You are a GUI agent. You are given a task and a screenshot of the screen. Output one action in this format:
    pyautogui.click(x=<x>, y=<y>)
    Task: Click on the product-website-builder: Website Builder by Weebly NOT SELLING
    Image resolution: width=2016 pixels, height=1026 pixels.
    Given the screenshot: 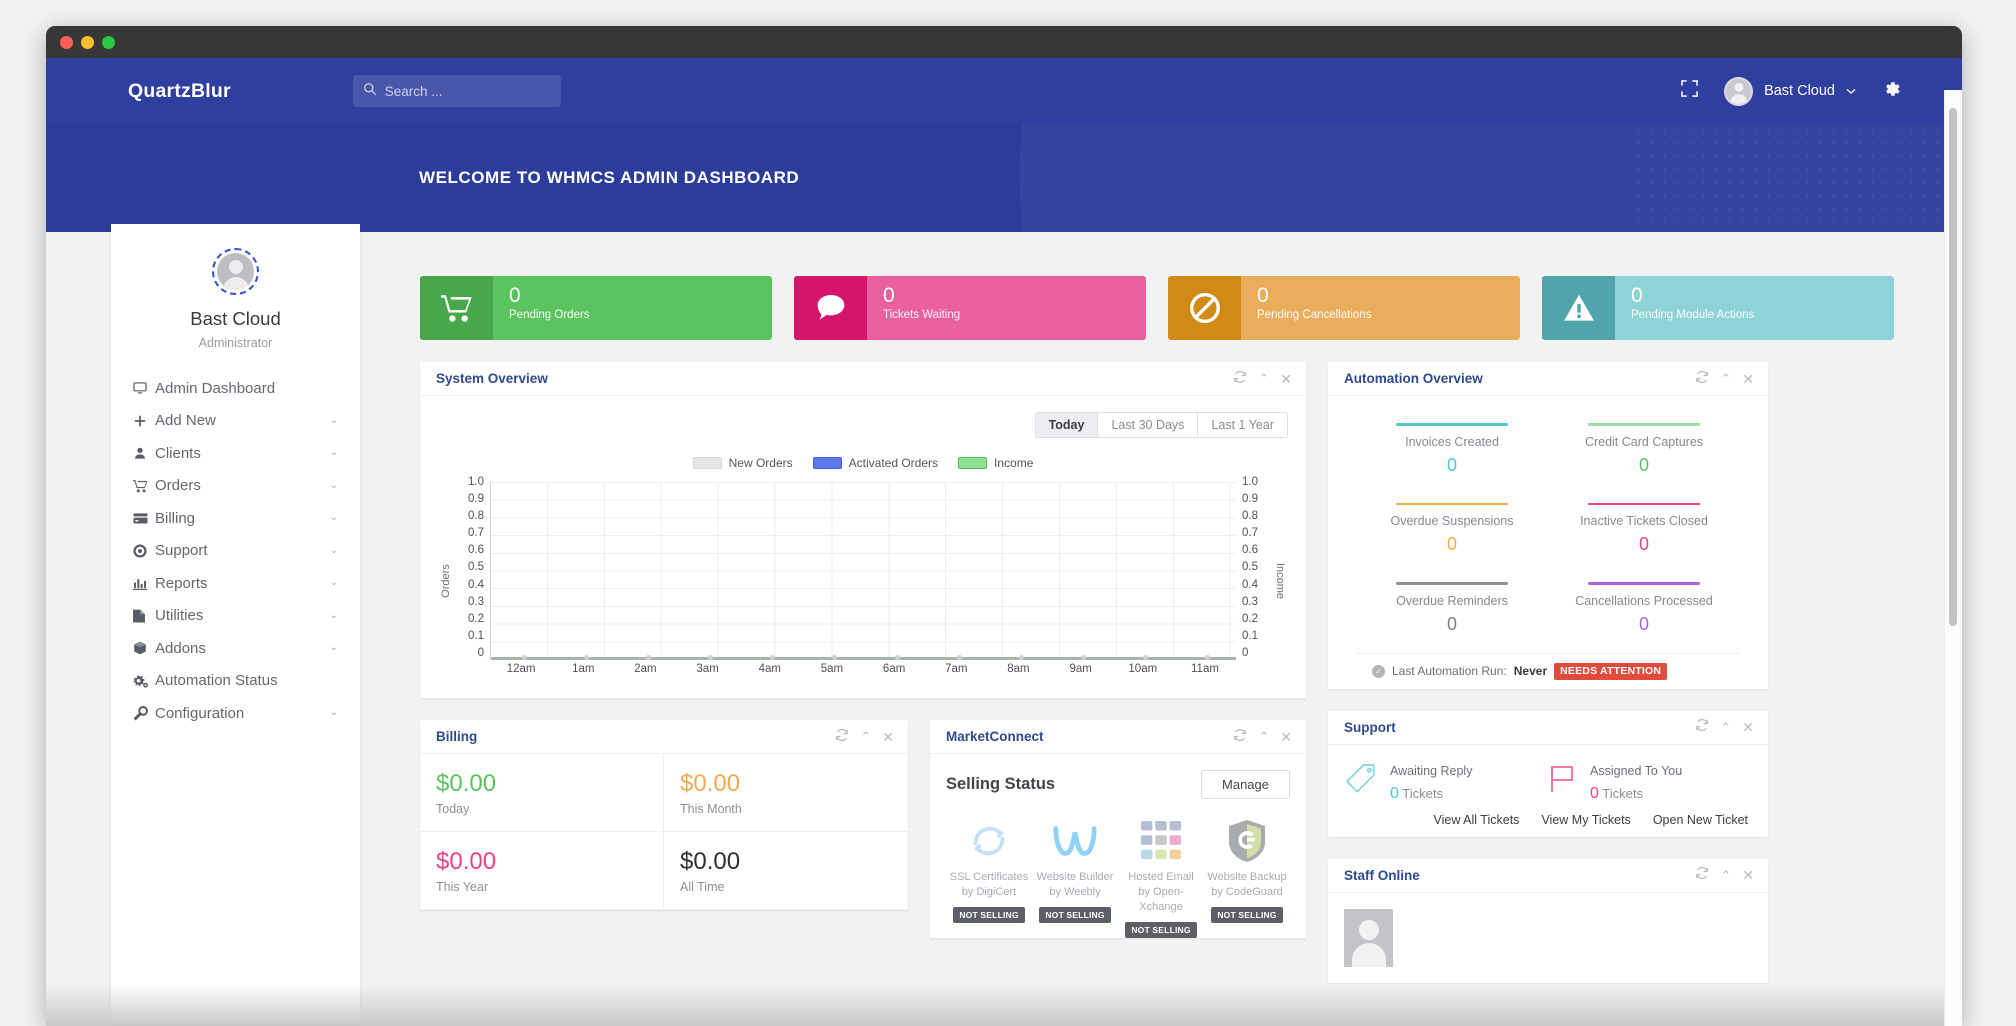 What is the action you would take?
    pyautogui.click(x=1075, y=877)
    